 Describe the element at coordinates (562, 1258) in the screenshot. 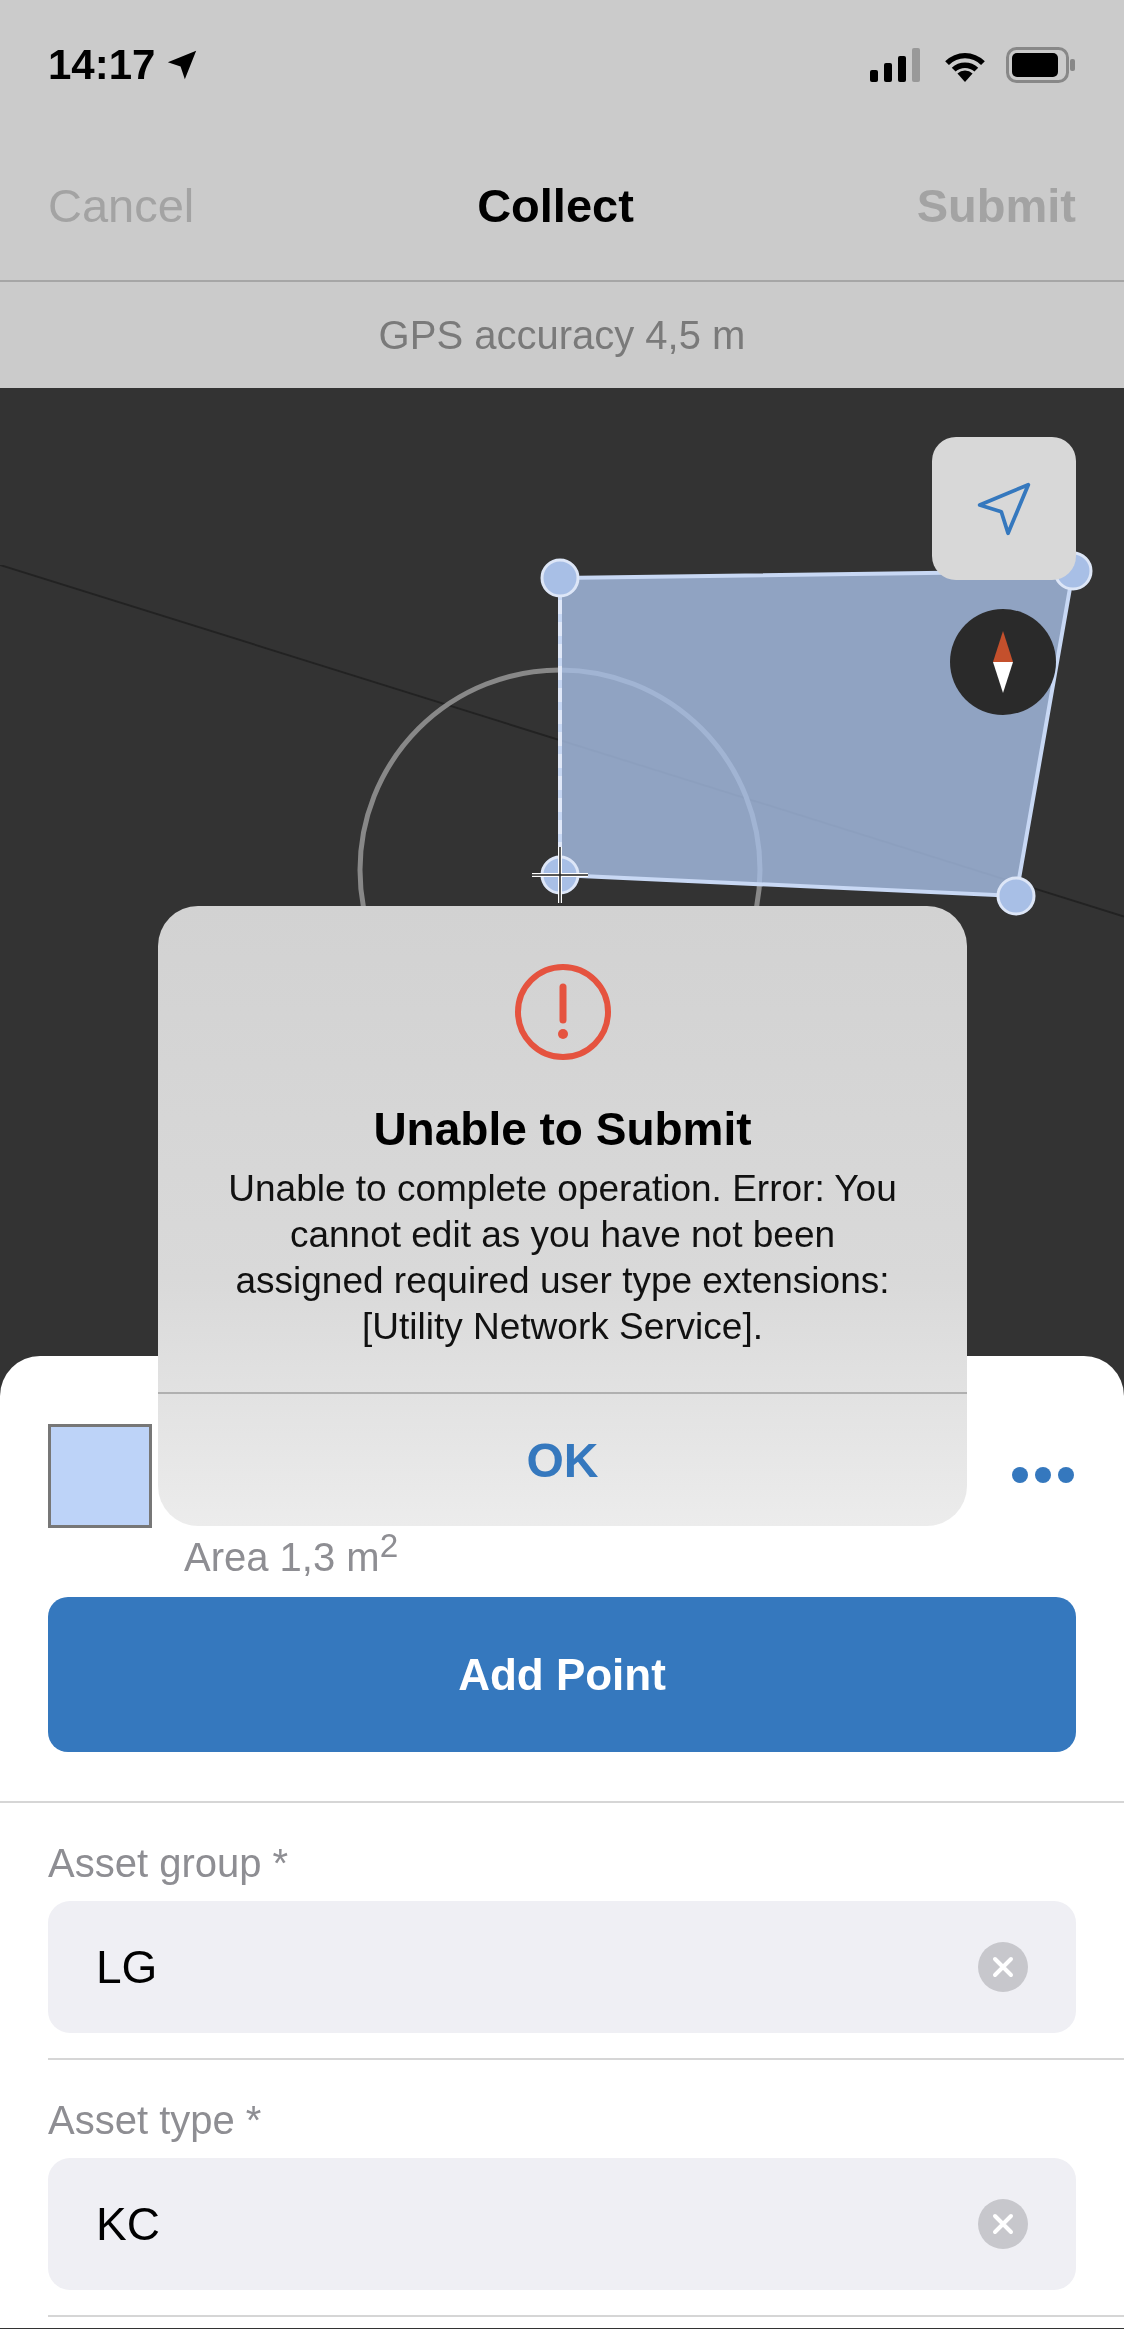

I see `alert-message: Unable to complete operation. Error: You cannot edit as you have not been assigned required user type extensions: [Utility Network Service].` at that location.